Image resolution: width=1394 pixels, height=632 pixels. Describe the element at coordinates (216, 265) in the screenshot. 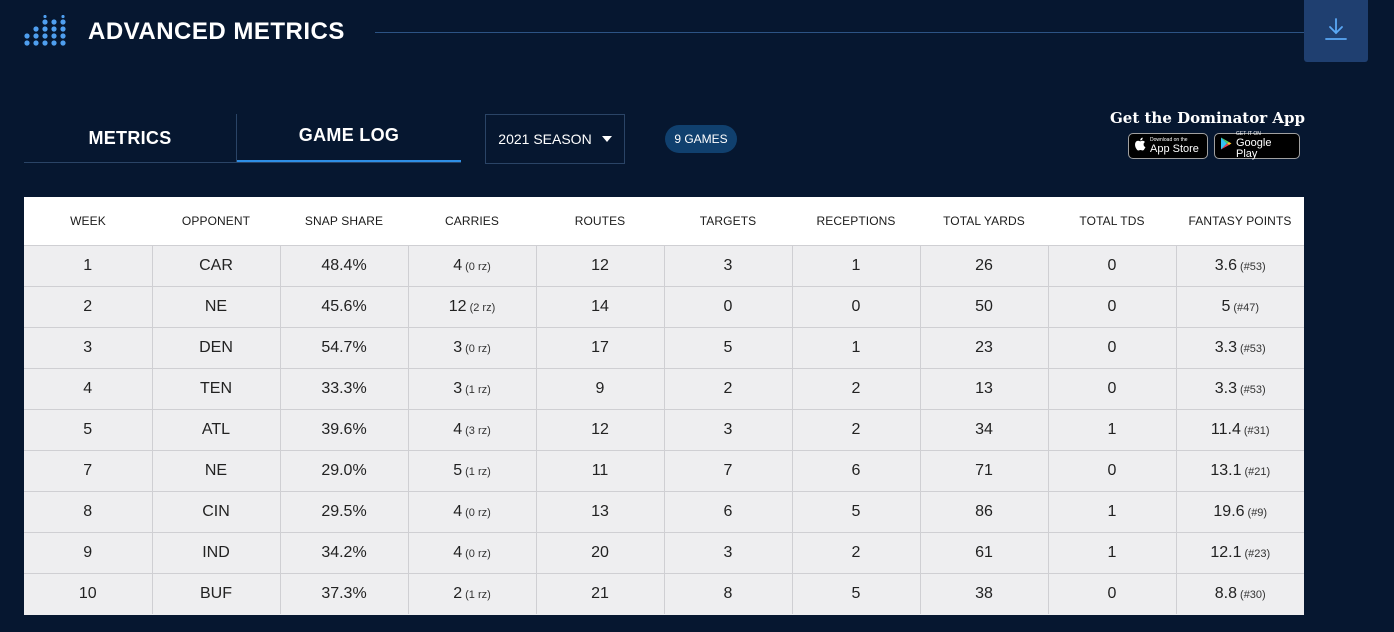

I see `cell-opponent: CAR` at that location.